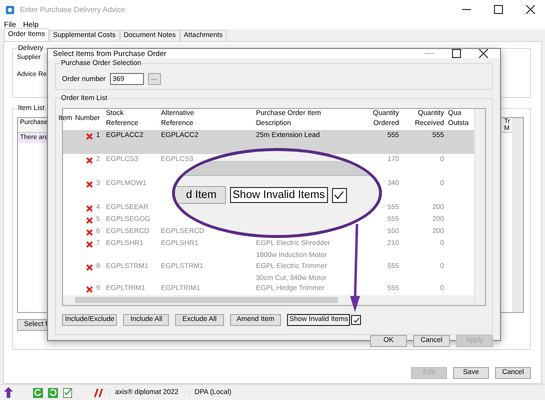 Image resolution: width=545 pixels, height=400 pixels. I want to click on up-arrow-icon, so click(8, 392).